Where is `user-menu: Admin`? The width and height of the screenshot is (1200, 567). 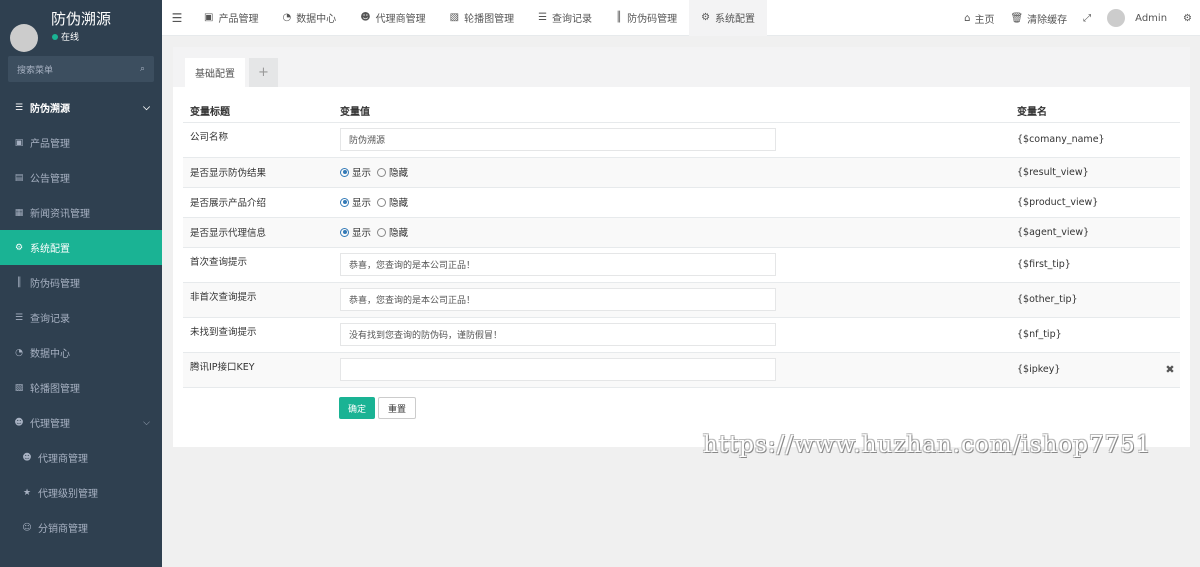
user-menu: Admin is located at coordinates (1137, 18).